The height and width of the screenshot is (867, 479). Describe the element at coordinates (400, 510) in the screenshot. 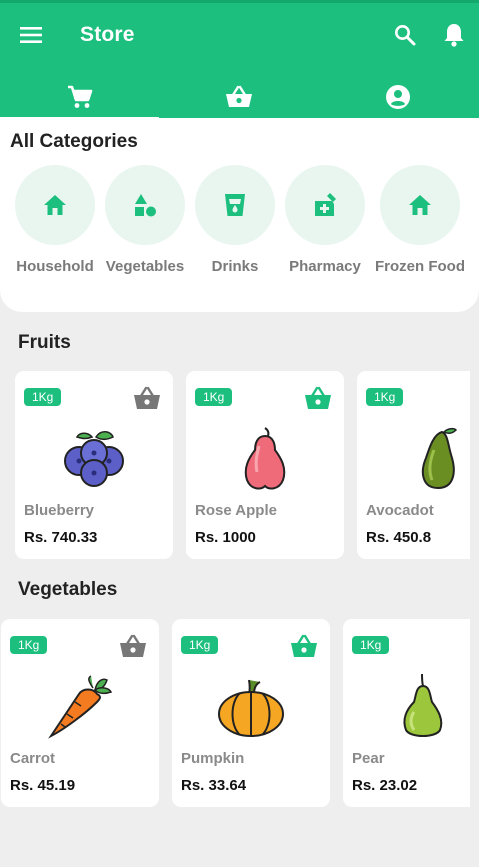

I see `product-name: Avocadot` at that location.